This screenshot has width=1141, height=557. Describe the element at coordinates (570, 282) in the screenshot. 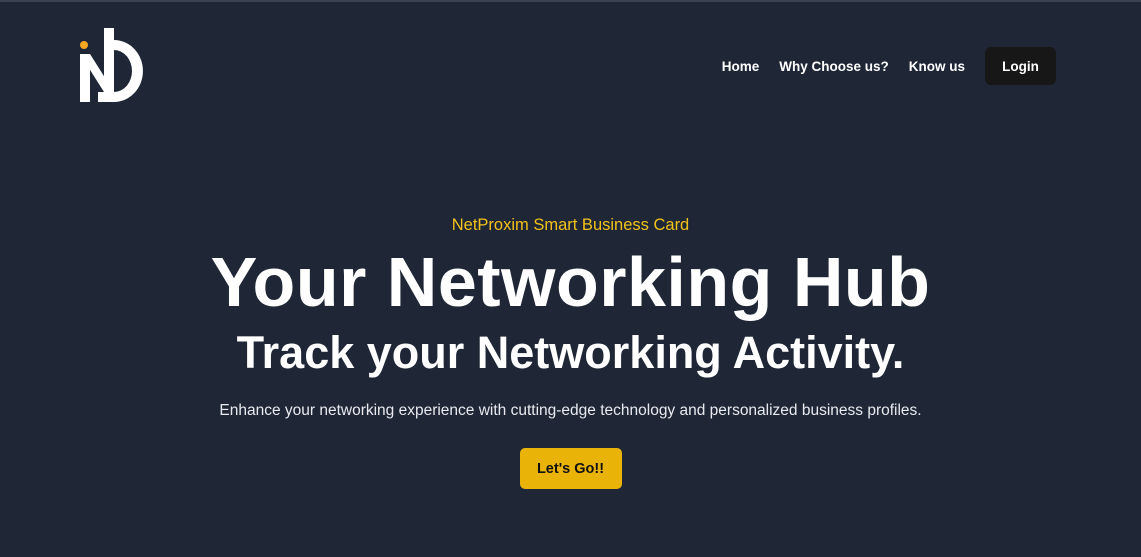

I see `hero-headline: Your Networking Hub` at that location.